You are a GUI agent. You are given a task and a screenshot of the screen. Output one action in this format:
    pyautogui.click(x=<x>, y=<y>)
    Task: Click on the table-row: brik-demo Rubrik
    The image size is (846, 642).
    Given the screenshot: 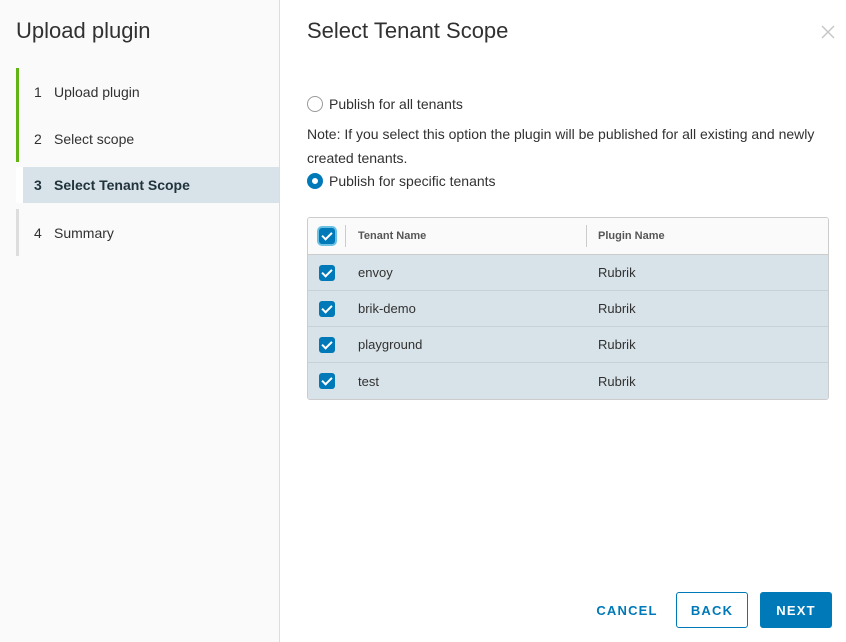 What is the action you would take?
    pyautogui.click(x=568, y=309)
    